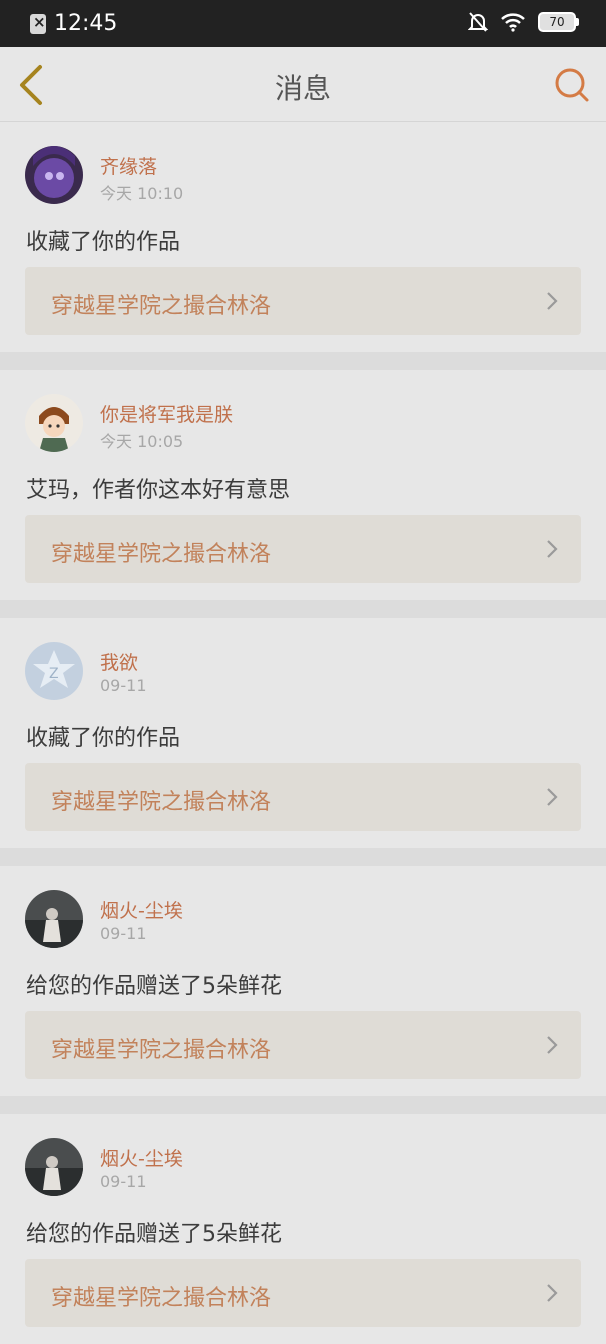 This screenshot has height=1344, width=606. I want to click on page-title: 消息, so click(302, 88).